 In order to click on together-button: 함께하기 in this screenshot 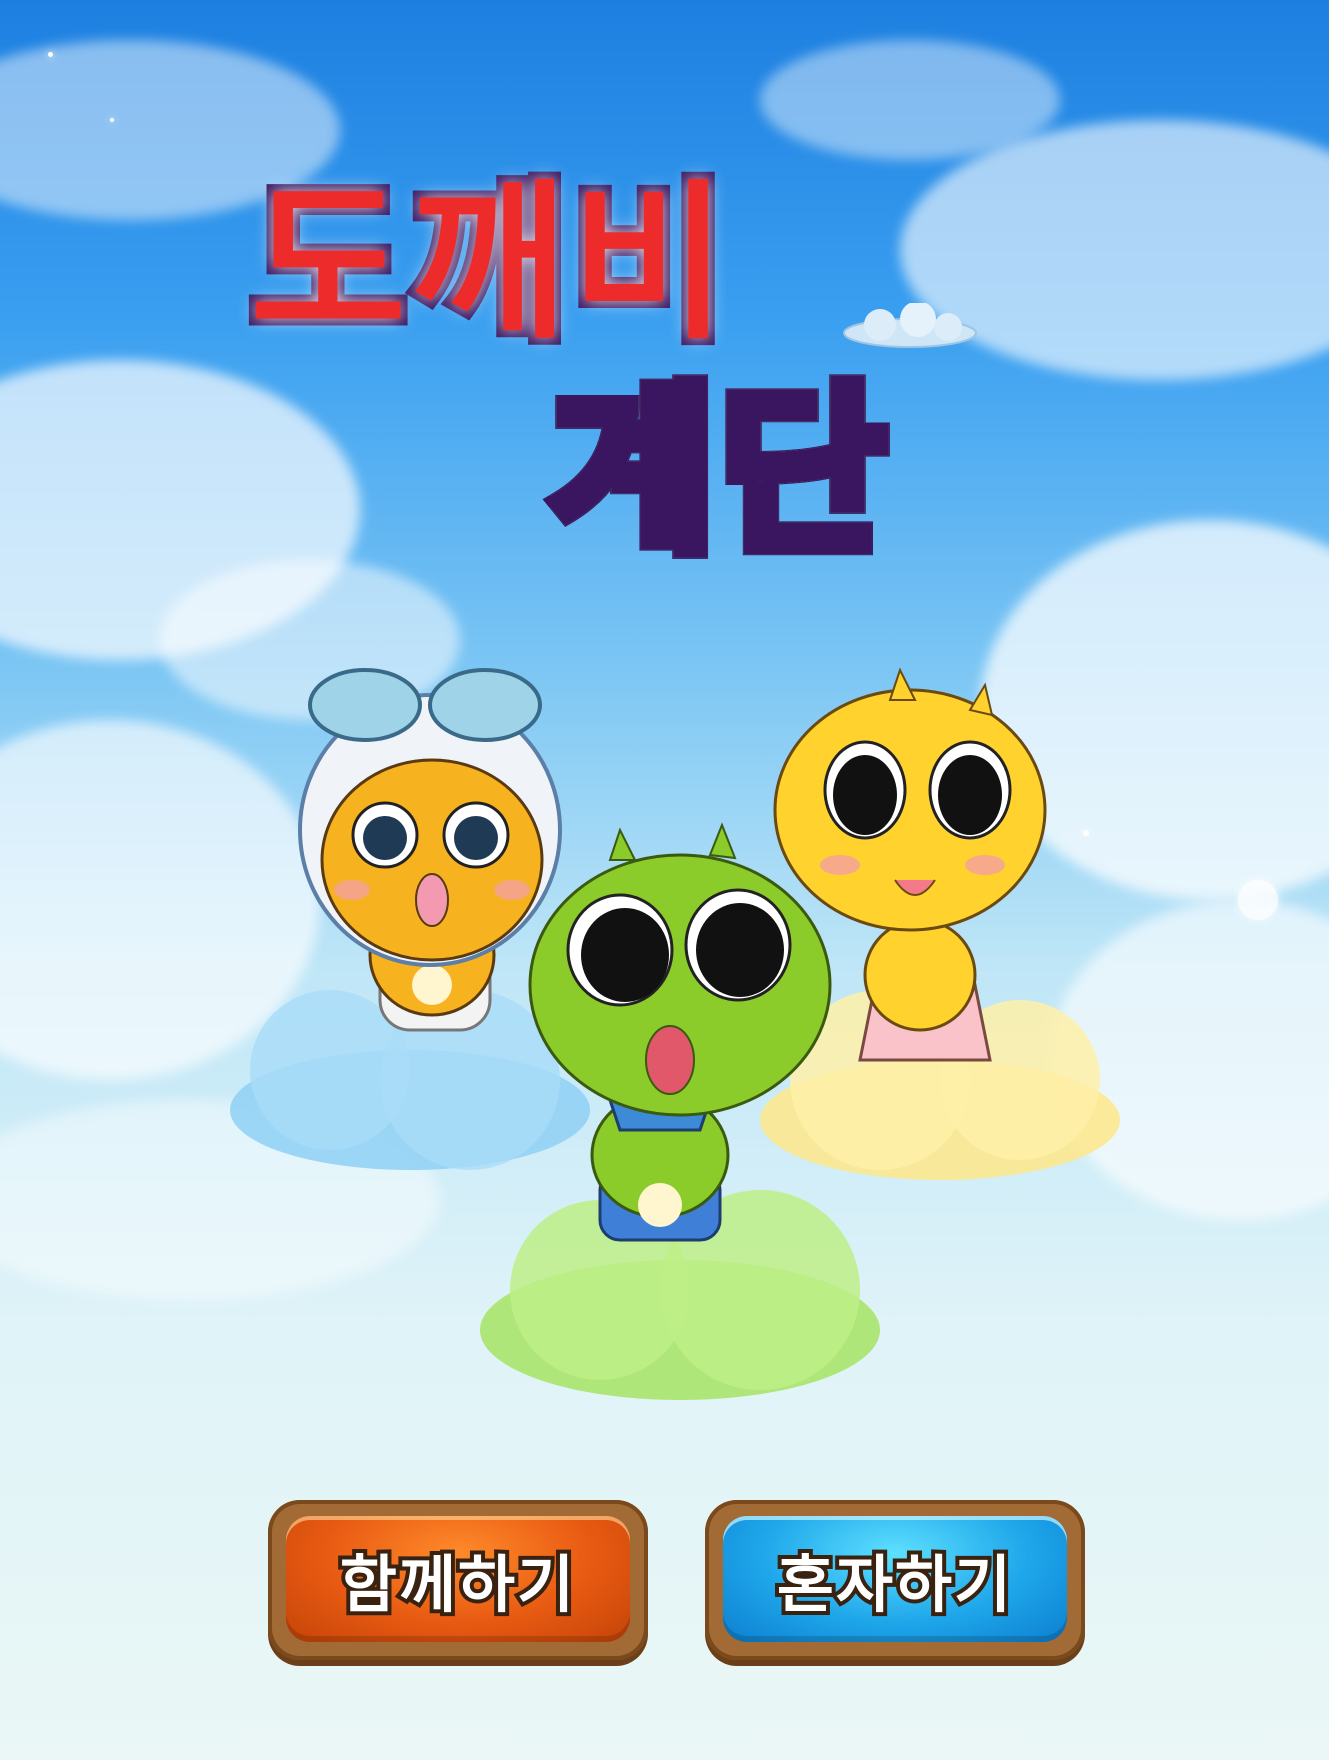, I will do `click(458, 1580)`.